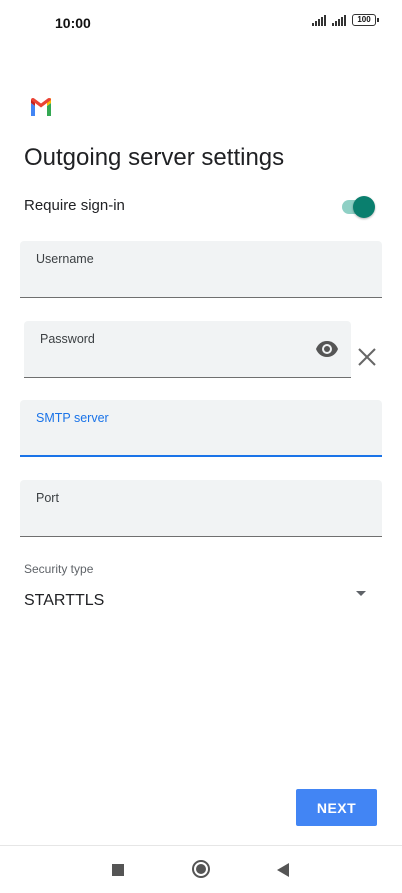 The height and width of the screenshot is (893, 402). I want to click on security-type-label: Security type, so click(59, 569).